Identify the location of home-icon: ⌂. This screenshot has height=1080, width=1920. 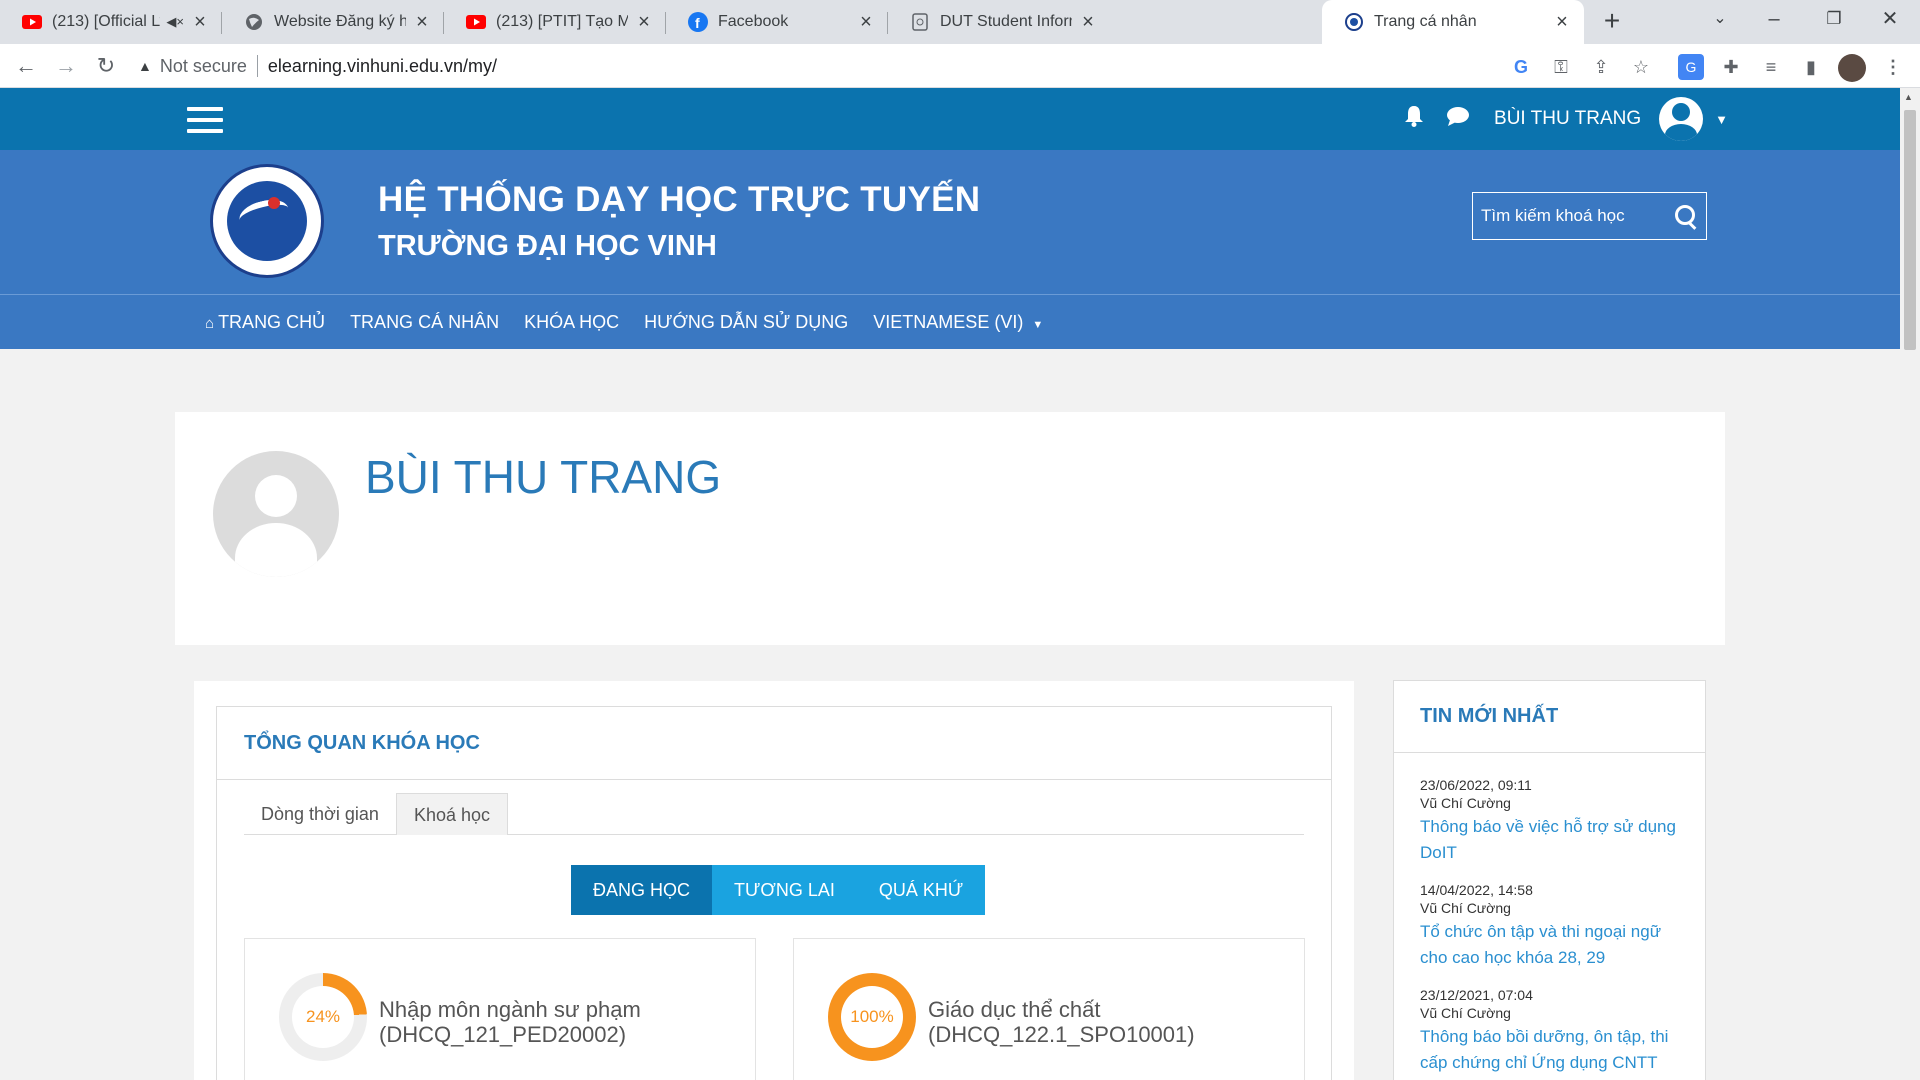
(210, 323).